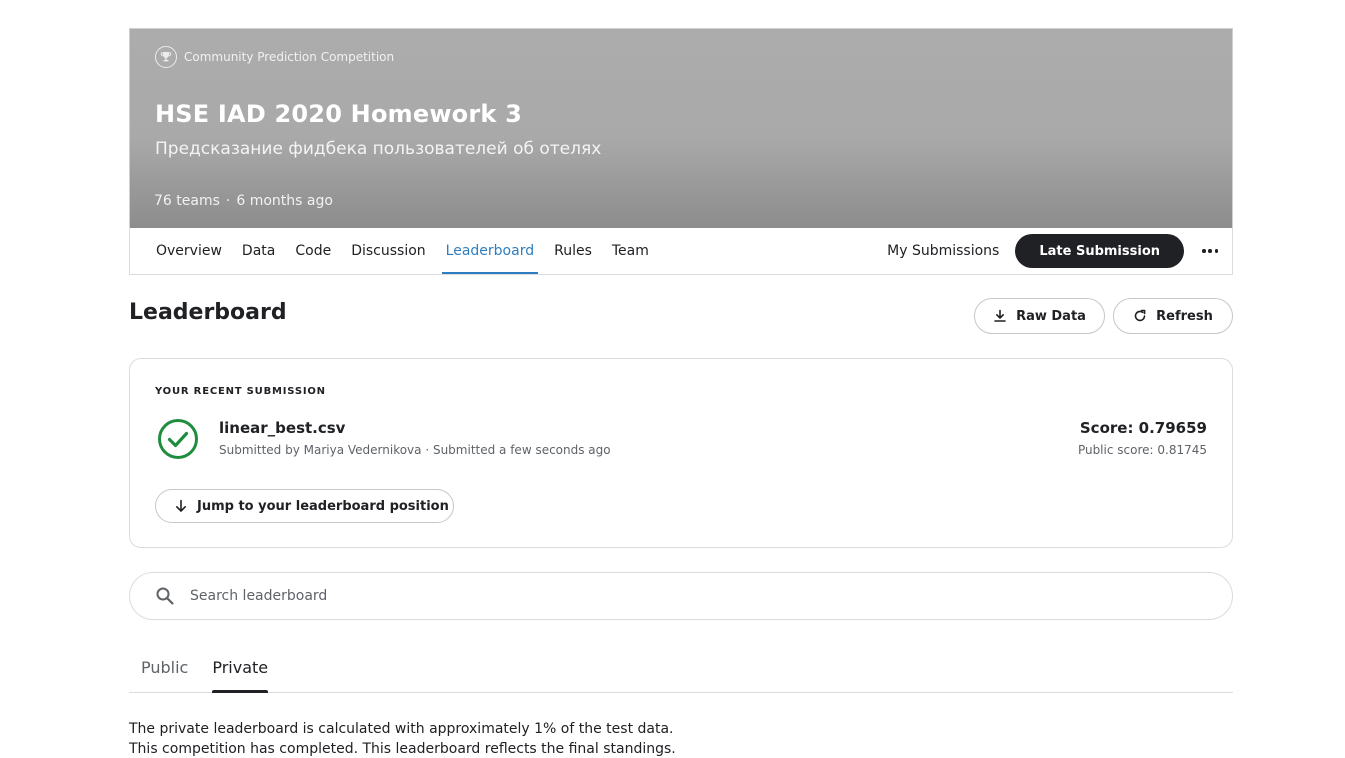 This screenshot has height=758, width=1345. What do you see at coordinates (1051, 316) in the screenshot?
I see `raw-data-label: Raw Data` at bounding box center [1051, 316].